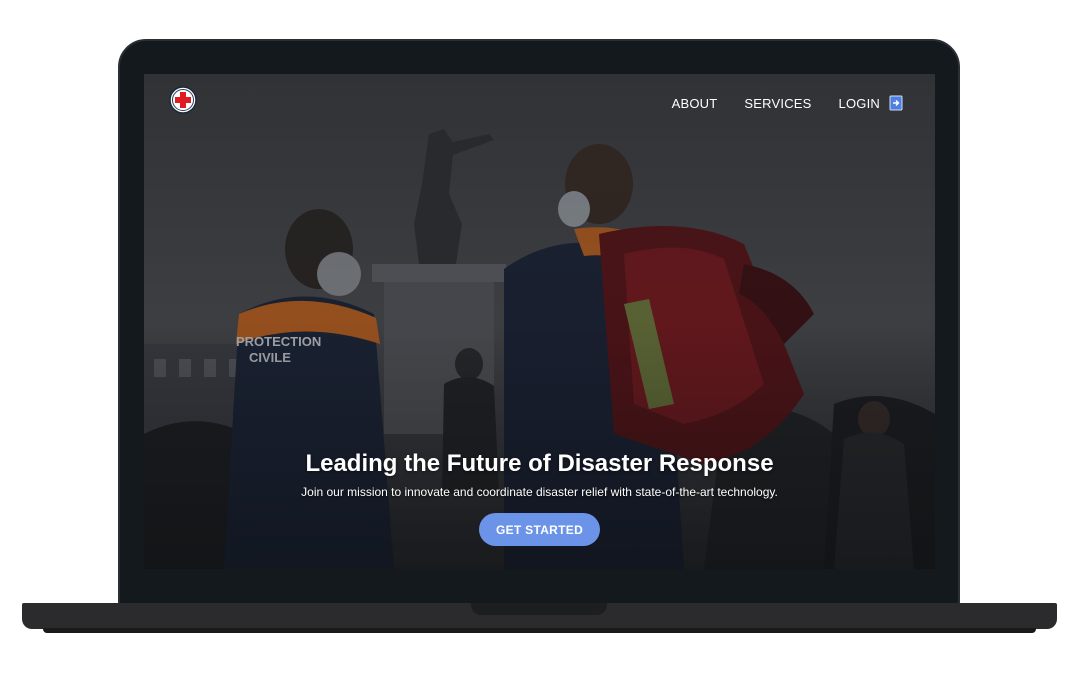 Image resolution: width=1080 pixels, height=680 pixels. I want to click on laptop-notch, so click(539, 609).